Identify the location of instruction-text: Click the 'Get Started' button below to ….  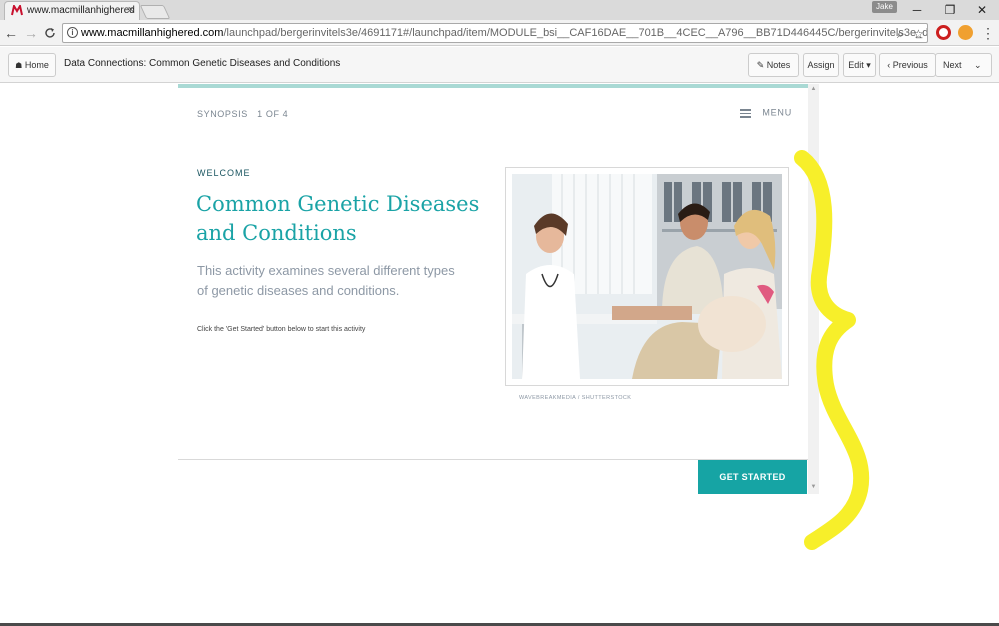
(281, 329).